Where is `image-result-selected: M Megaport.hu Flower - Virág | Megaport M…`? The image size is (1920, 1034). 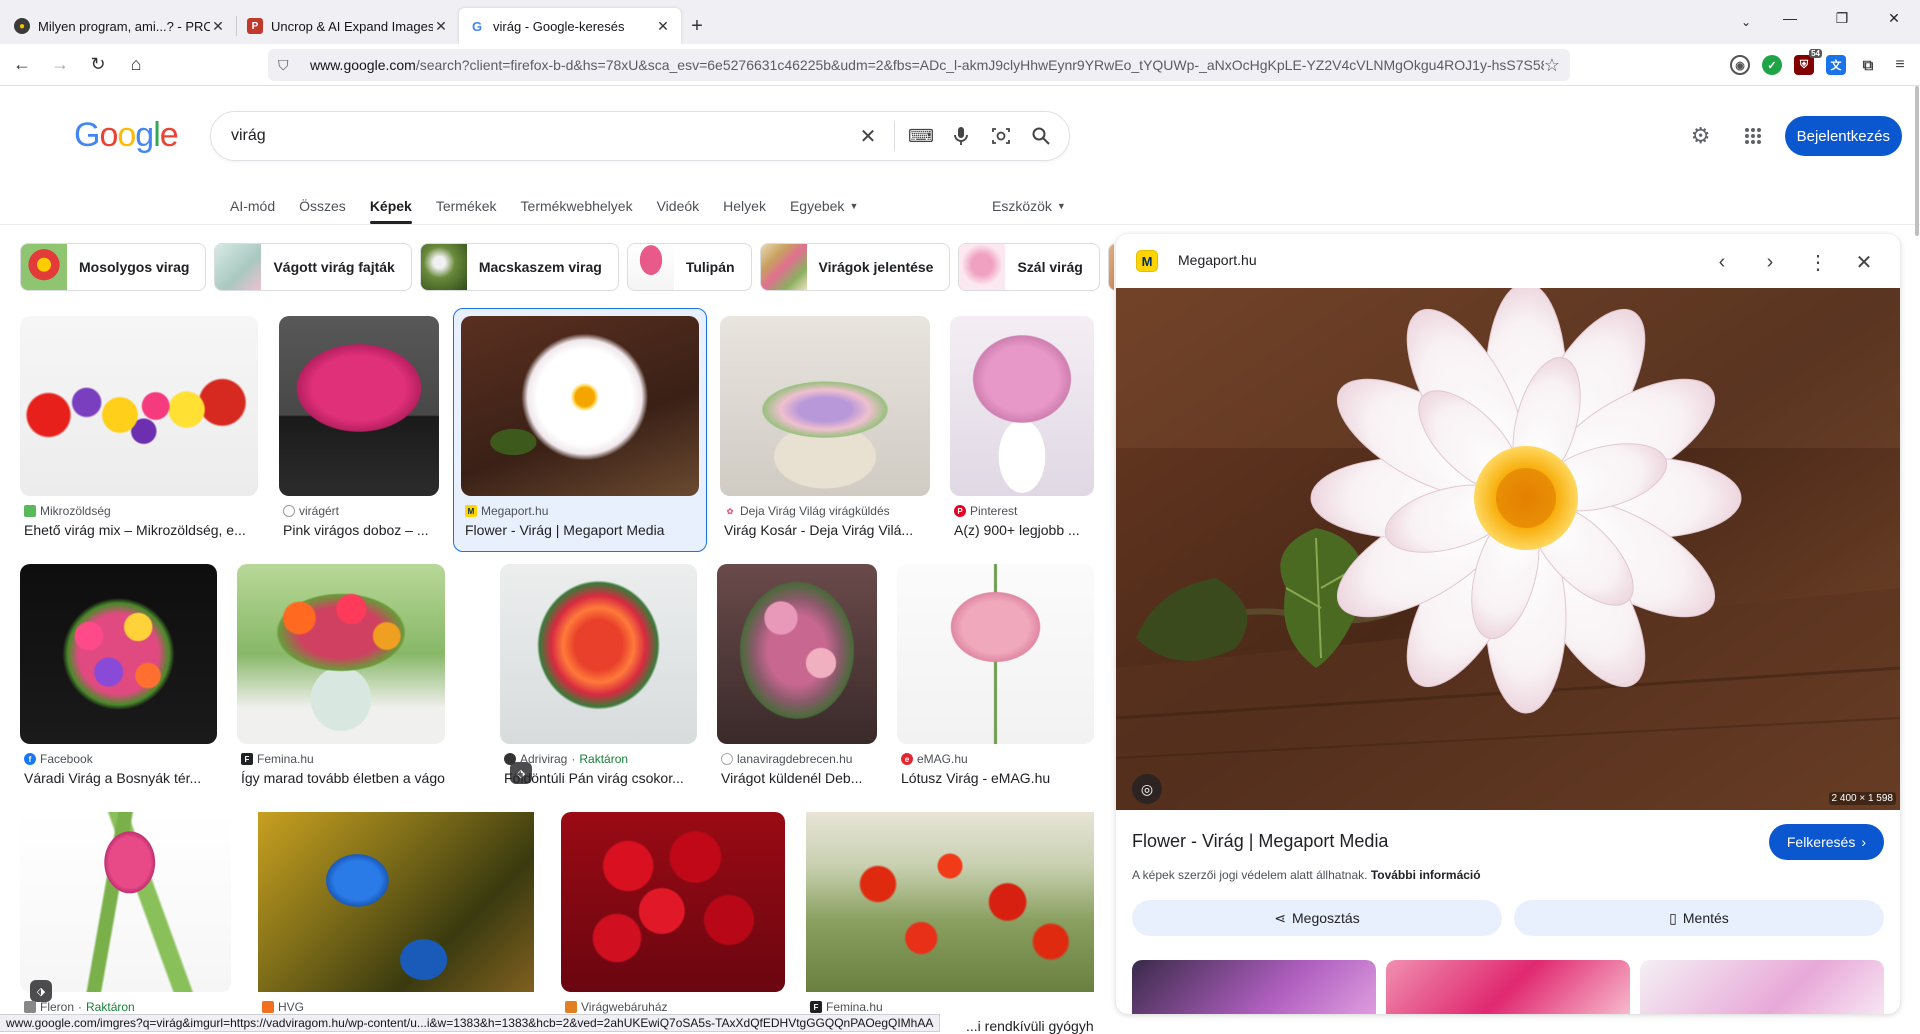
image-result-selected: M Megaport.hu Flower - Virág | Megaport M… is located at coordinates (580, 430).